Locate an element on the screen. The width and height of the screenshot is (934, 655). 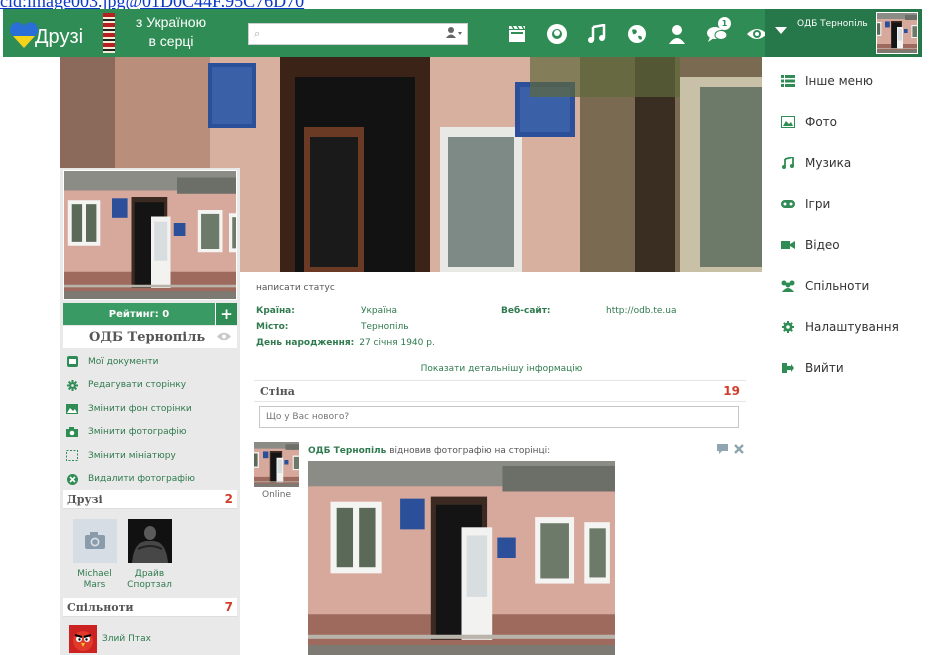
birthday-label: День народження: is located at coordinates (305, 343).